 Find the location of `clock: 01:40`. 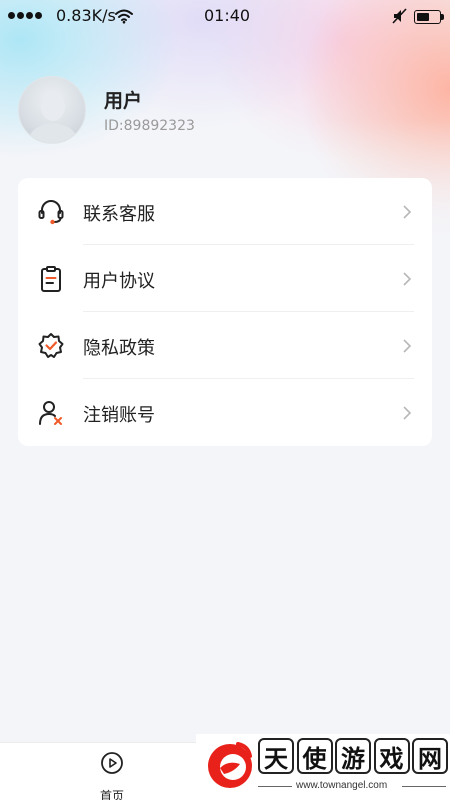

clock: 01:40 is located at coordinates (227, 15).